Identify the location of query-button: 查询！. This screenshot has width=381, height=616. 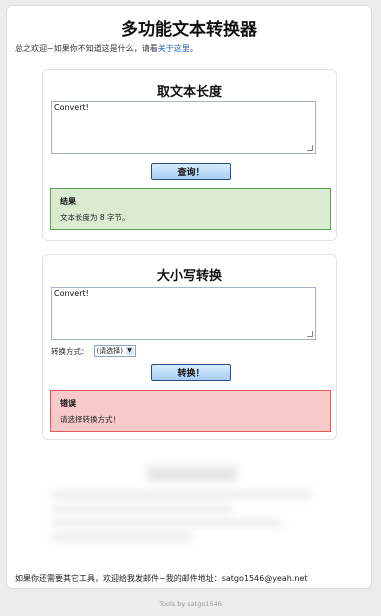
(191, 171).